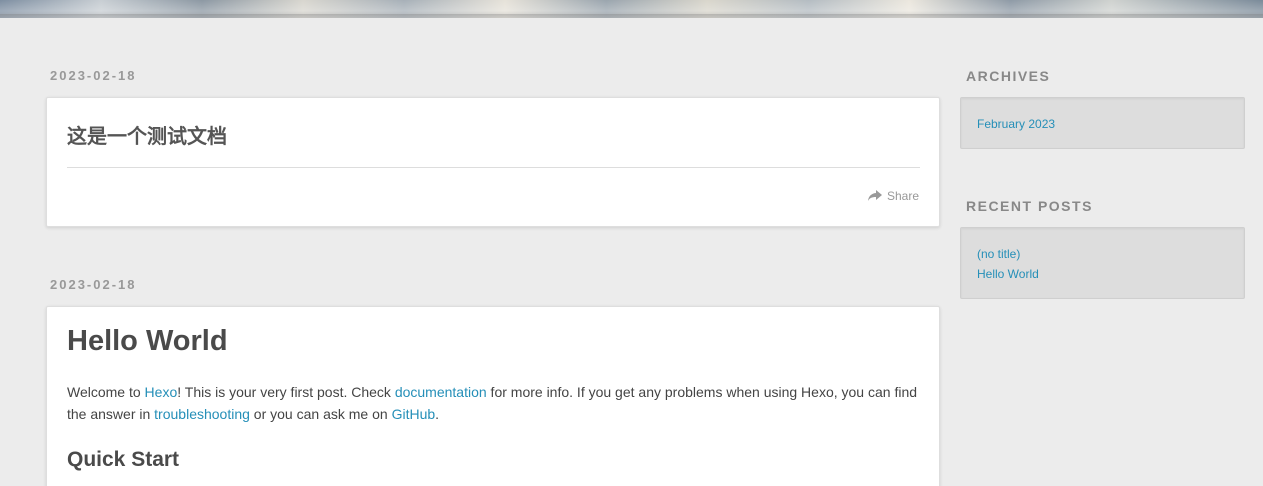  What do you see at coordinates (286, 392) in the screenshot?
I see `body-text: ! This is your very first post. Check` at bounding box center [286, 392].